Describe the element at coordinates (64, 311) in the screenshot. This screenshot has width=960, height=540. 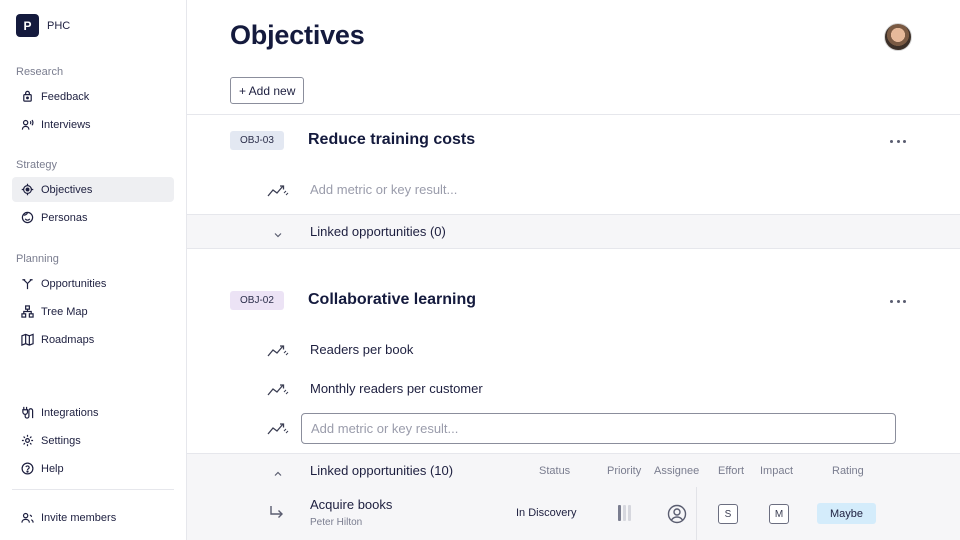
I see `sidebar-item-label: Tree Map` at that location.